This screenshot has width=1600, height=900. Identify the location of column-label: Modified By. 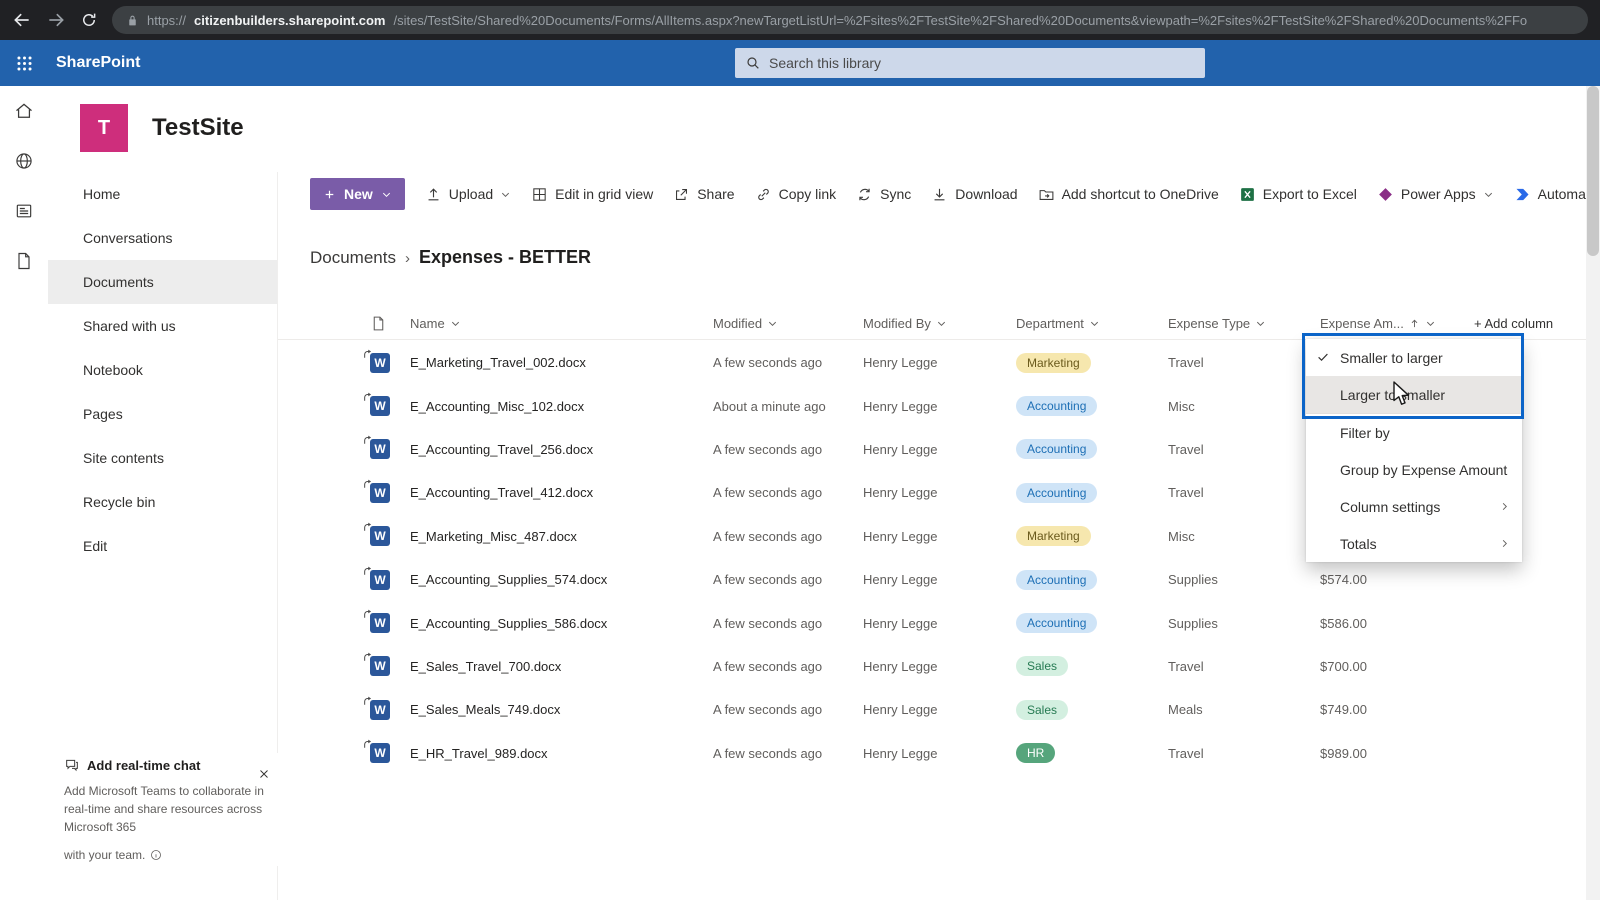
(897, 323).